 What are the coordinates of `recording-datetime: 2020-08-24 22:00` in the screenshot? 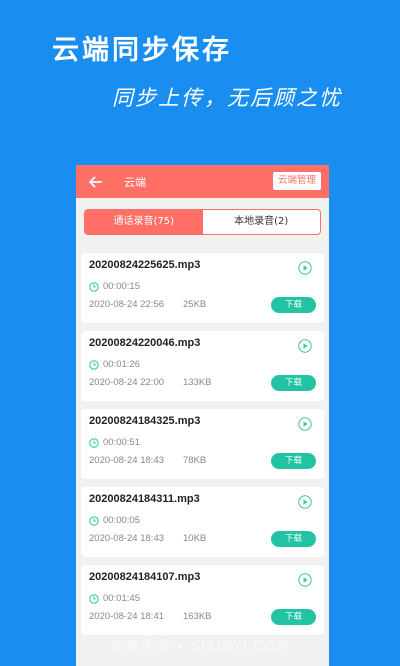 It's located at (127, 382).